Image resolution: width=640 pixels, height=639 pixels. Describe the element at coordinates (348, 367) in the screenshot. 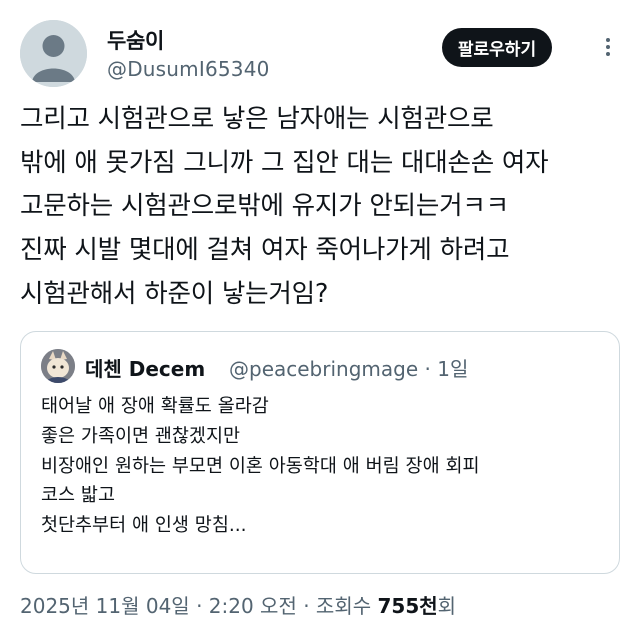

I see `quoted-handle-time: @peacebringmage · 1일` at that location.